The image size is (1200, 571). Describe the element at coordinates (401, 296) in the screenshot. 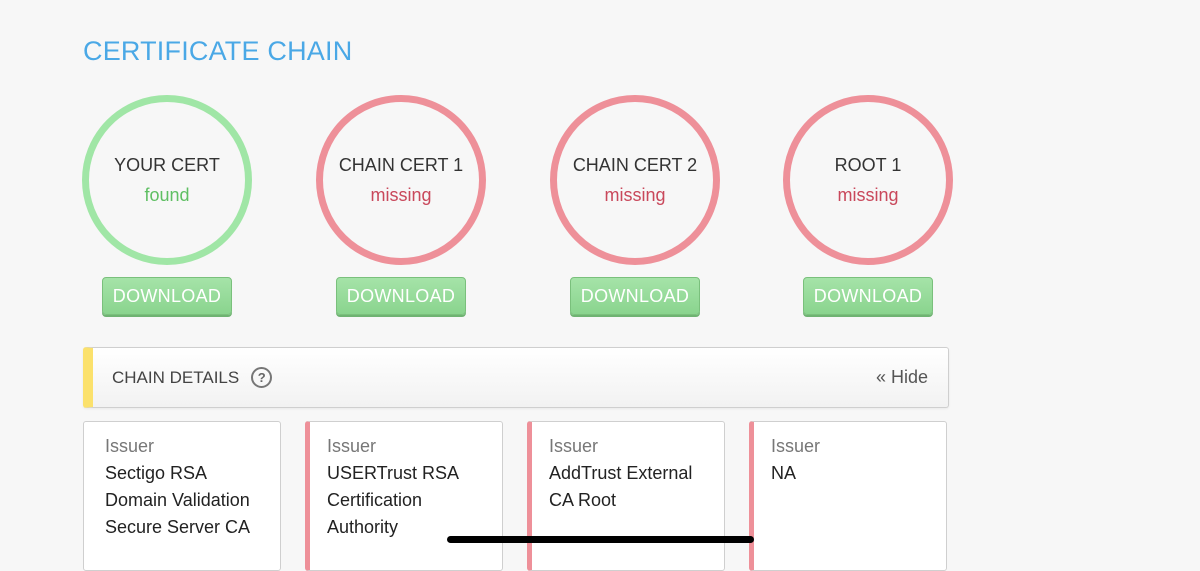

I see `download-chain-cert-1-button: DOWNLOAD` at that location.